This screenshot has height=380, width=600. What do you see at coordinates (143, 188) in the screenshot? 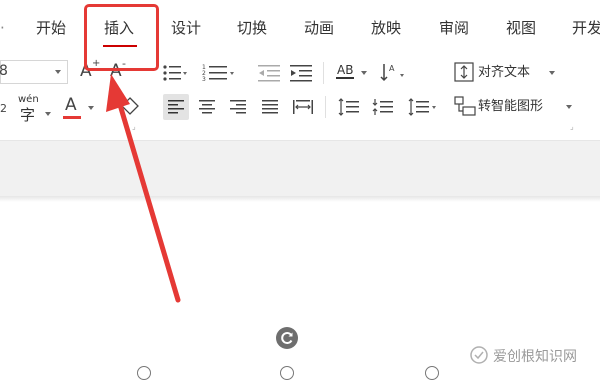
I see `annotation-arrow` at bounding box center [143, 188].